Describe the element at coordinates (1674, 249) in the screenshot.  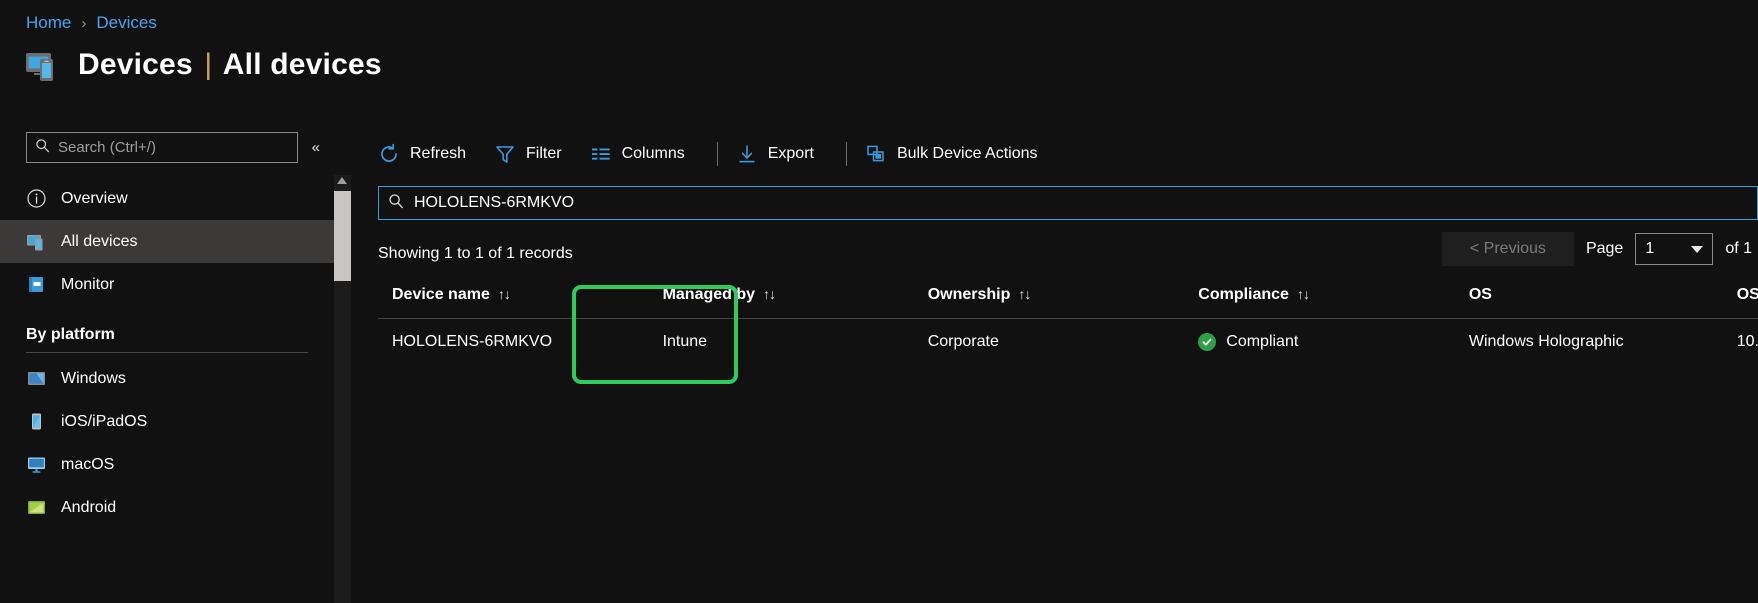
I see `page-number-select: 1` at that location.